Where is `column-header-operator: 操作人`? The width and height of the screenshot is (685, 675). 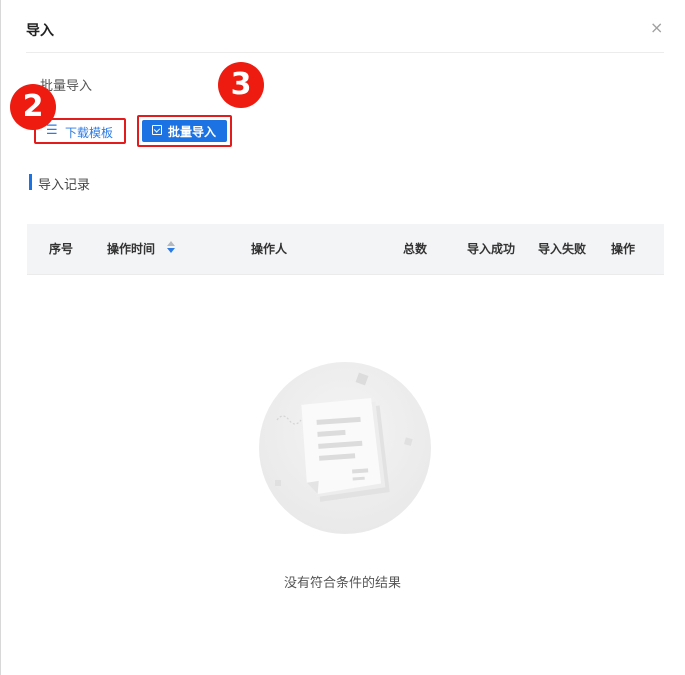 column-header-operator: 操作人 is located at coordinates (269, 249).